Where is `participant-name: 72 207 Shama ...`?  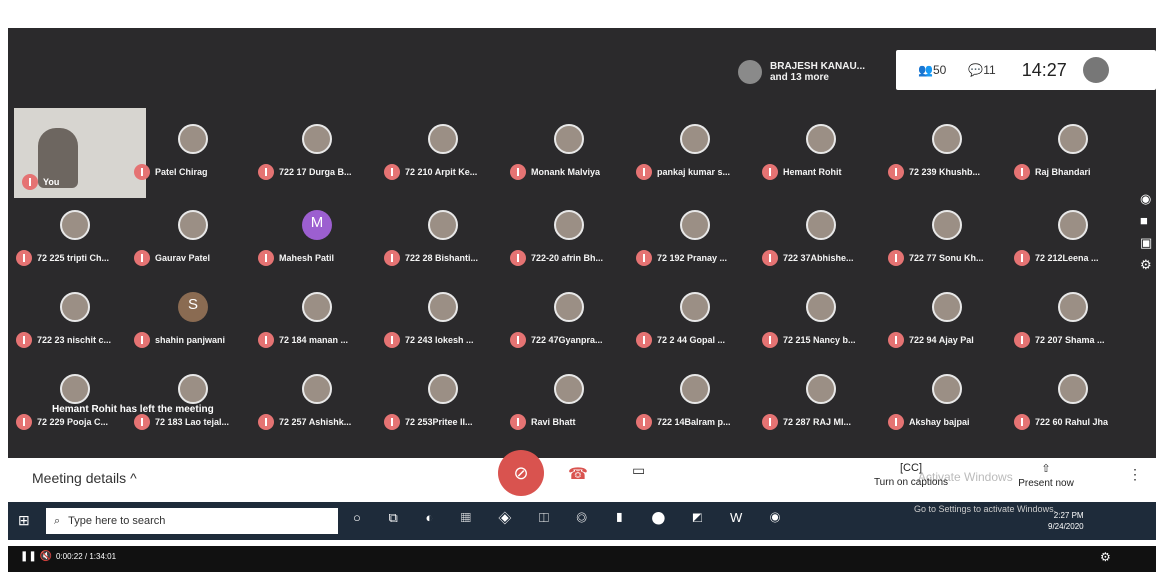
participant-name: 72 207 Shama ... is located at coordinates (1070, 340).